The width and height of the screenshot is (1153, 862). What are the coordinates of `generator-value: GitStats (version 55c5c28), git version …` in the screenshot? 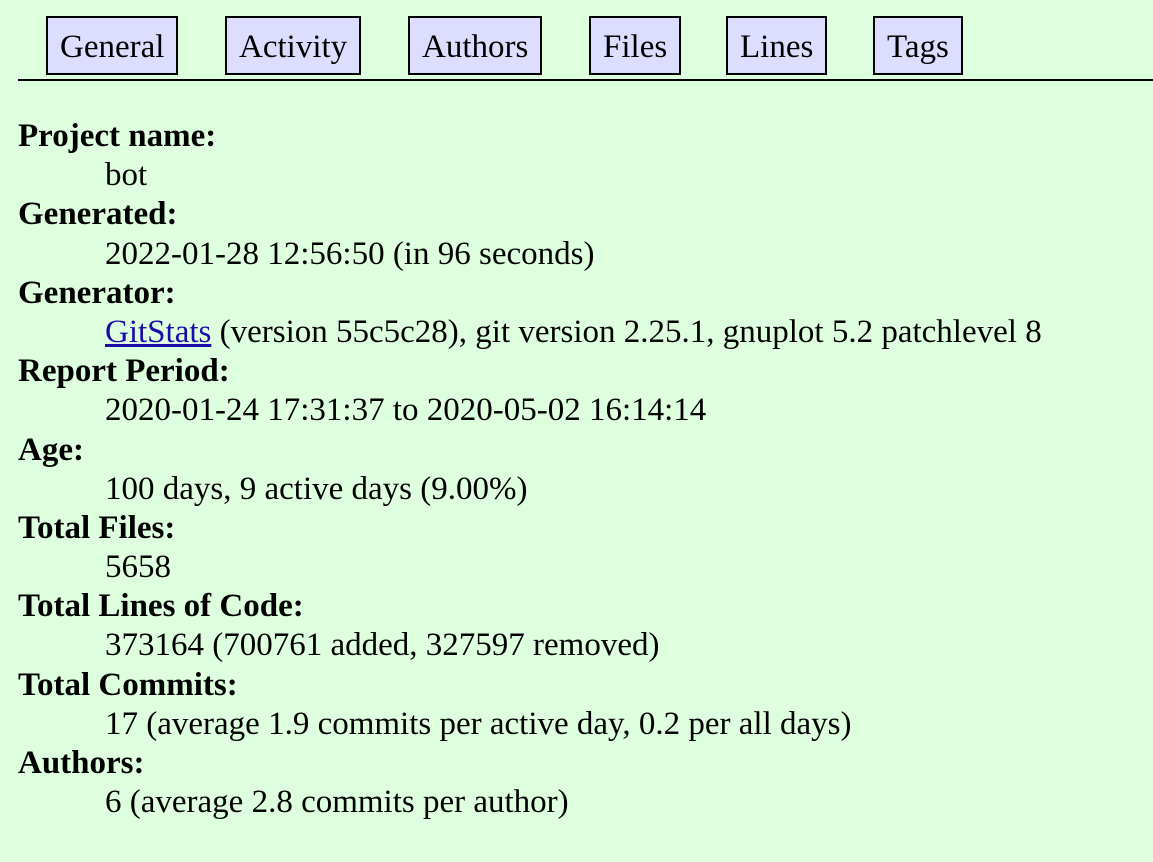 It's located at (621, 332).